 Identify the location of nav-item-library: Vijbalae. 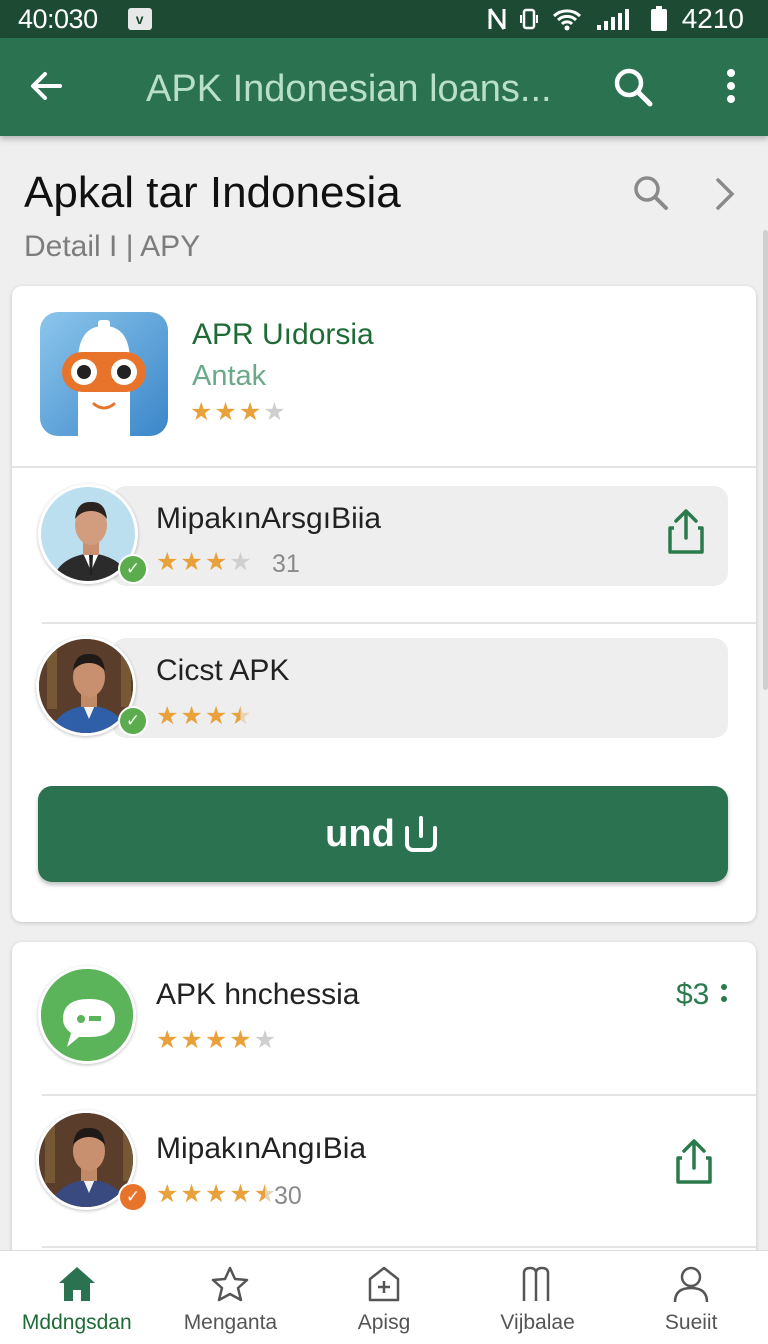
(538, 1297).